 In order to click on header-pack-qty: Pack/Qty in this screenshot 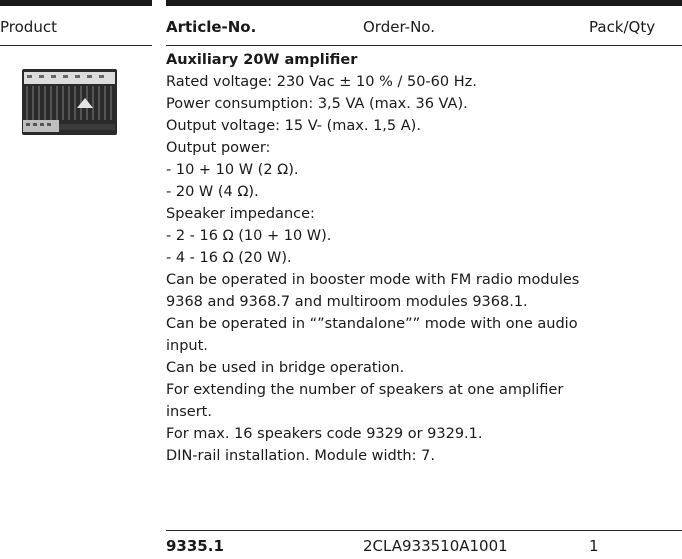, I will do `click(622, 27)`.